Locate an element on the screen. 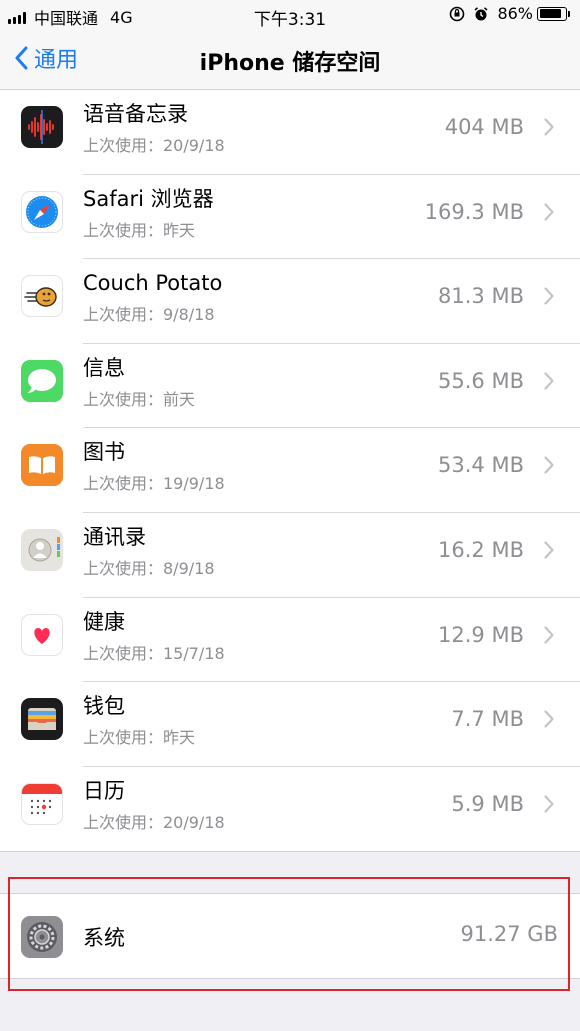 The image size is (580, 1031). battery-percent: 86% is located at coordinates (515, 13).